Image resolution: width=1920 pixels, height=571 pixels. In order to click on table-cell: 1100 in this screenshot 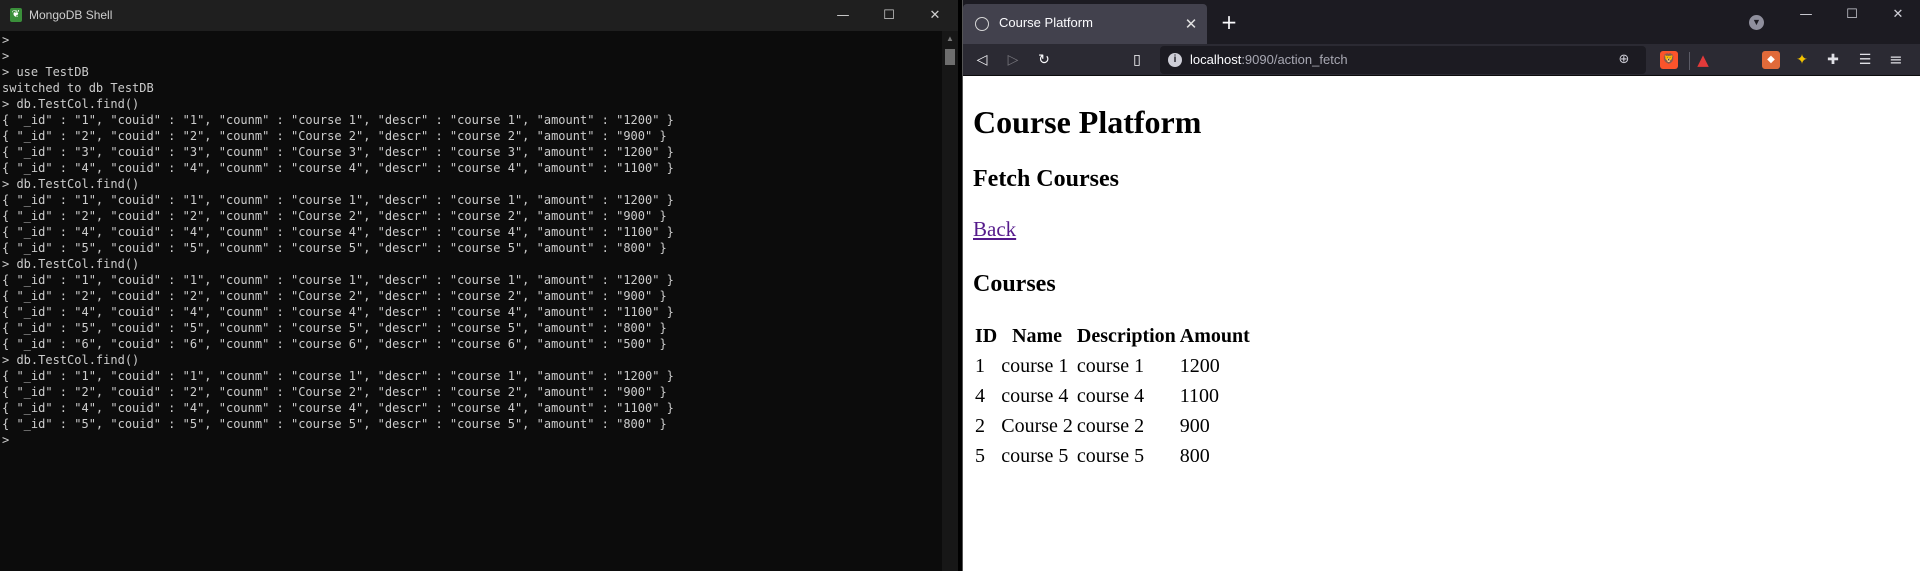, I will do `click(1199, 396)`.